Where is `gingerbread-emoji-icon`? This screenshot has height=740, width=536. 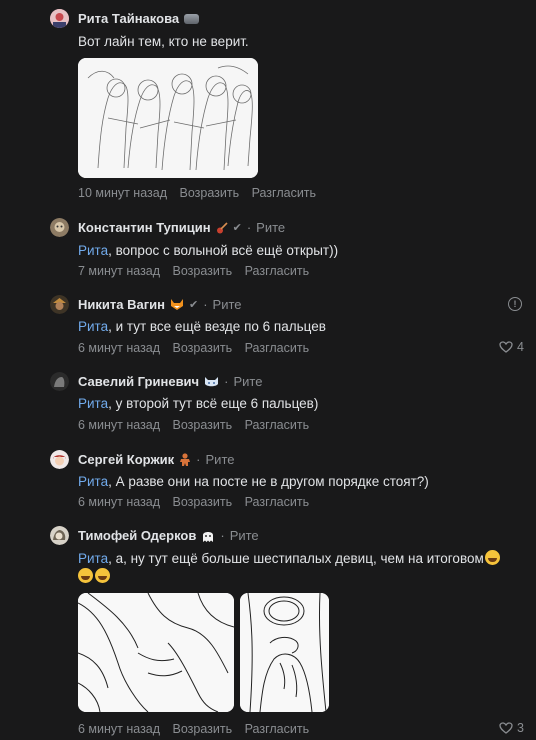 gingerbread-emoji-icon is located at coordinates (185, 459).